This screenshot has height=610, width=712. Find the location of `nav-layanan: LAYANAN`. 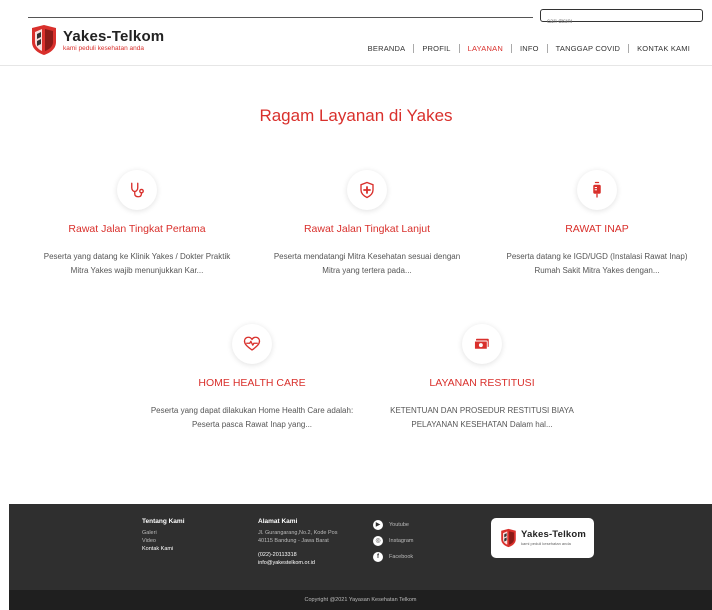

nav-layanan: LAYANAN is located at coordinates (485, 48).